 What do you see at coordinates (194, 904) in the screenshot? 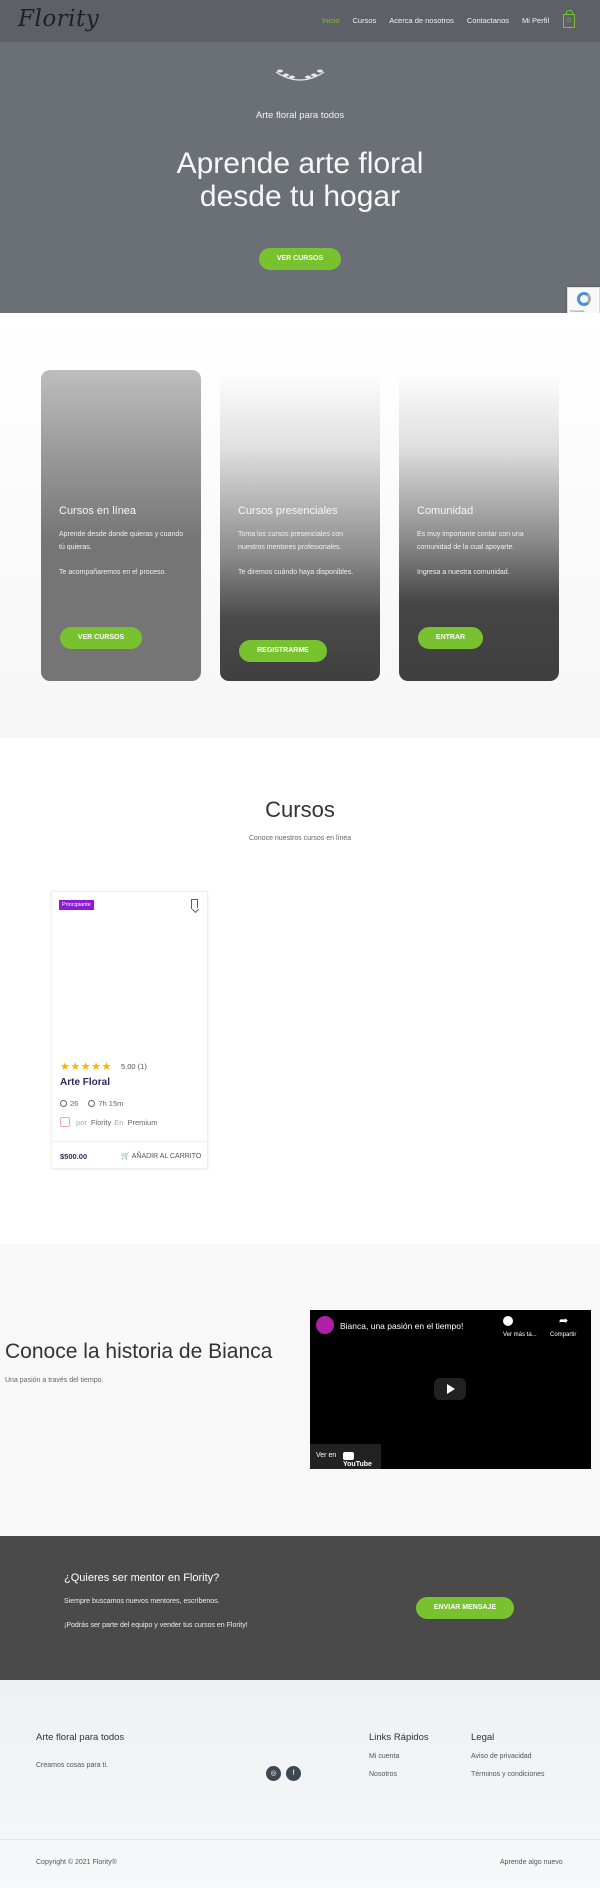
I see `bookmark-icon` at bounding box center [194, 904].